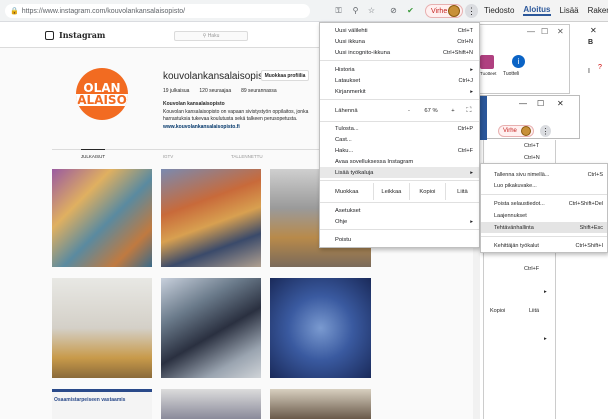 Image resolution: width=608 pixels, height=419 pixels. I want to click on fullscreen-icon: ⛶, so click(469, 111).